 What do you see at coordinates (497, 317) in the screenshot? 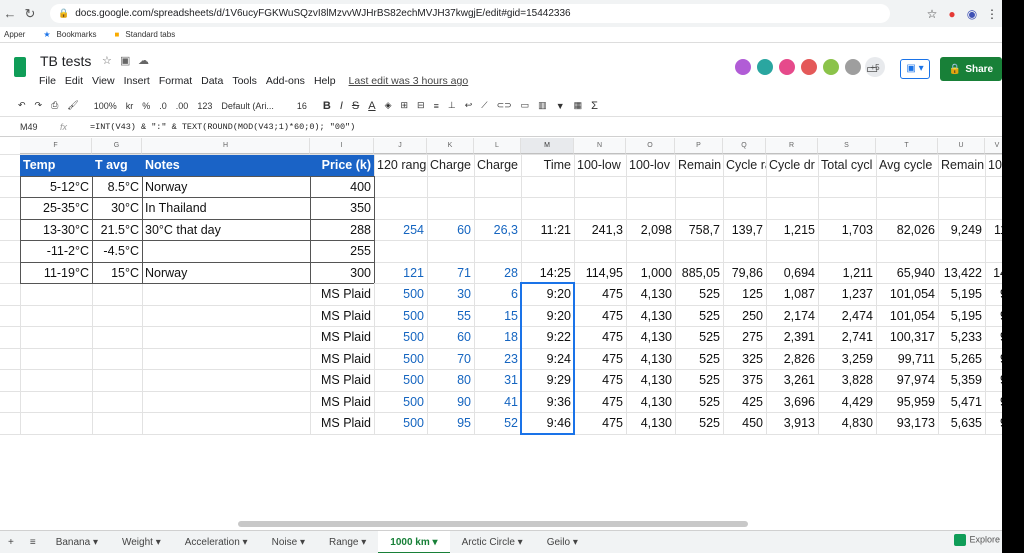
I see `table-cell: 15` at bounding box center [497, 317].